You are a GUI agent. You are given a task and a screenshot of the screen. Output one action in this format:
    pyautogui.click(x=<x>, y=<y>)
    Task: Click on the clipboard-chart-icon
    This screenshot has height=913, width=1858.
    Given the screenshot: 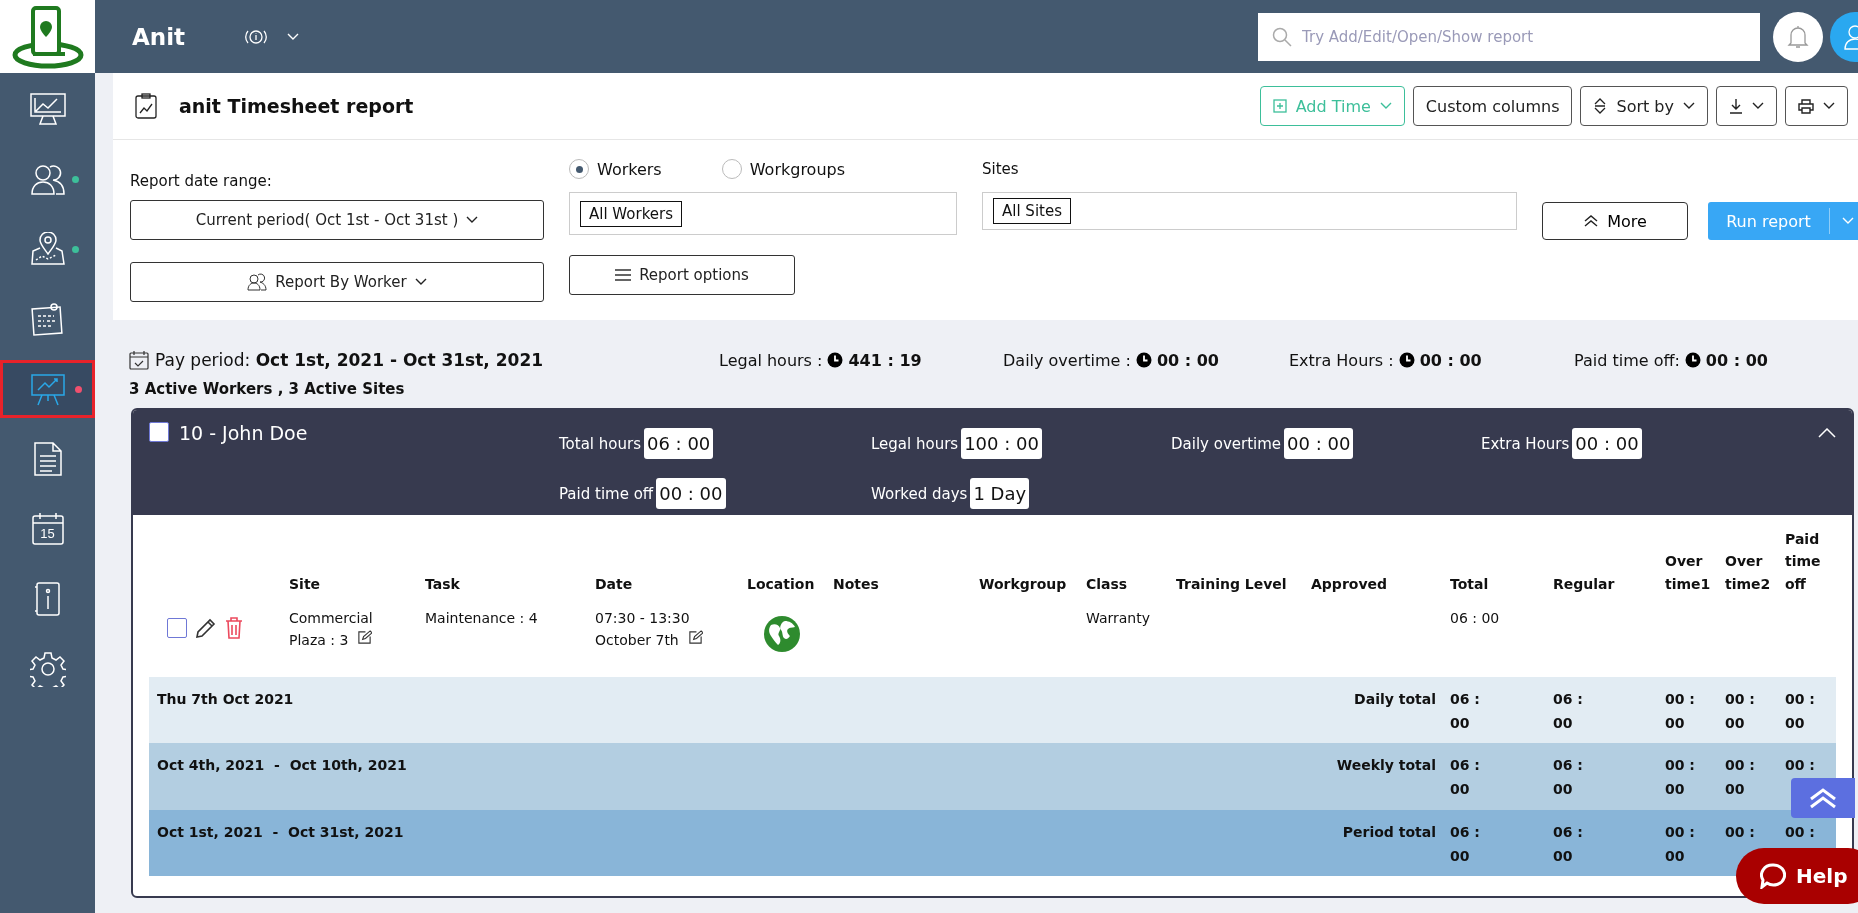 What is the action you would take?
    pyautogui.click(x=146, y=106)
    